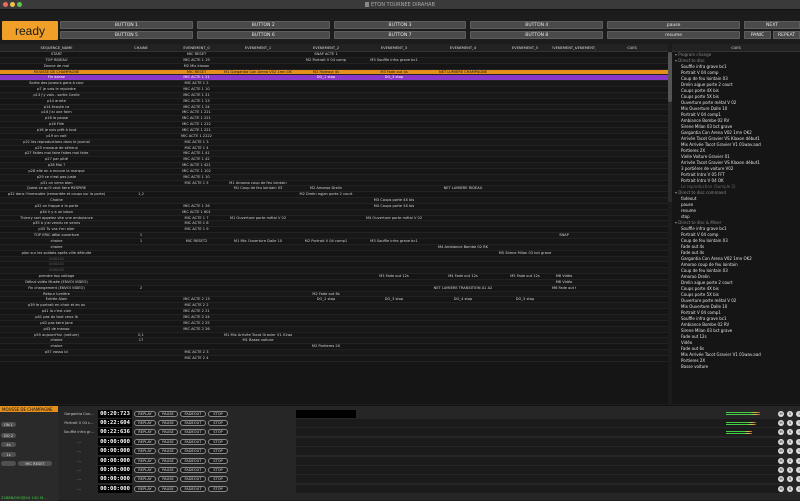 The image size is (800, 501). I want to click on column-header: EVENEMENT_1, so click(258, 47).